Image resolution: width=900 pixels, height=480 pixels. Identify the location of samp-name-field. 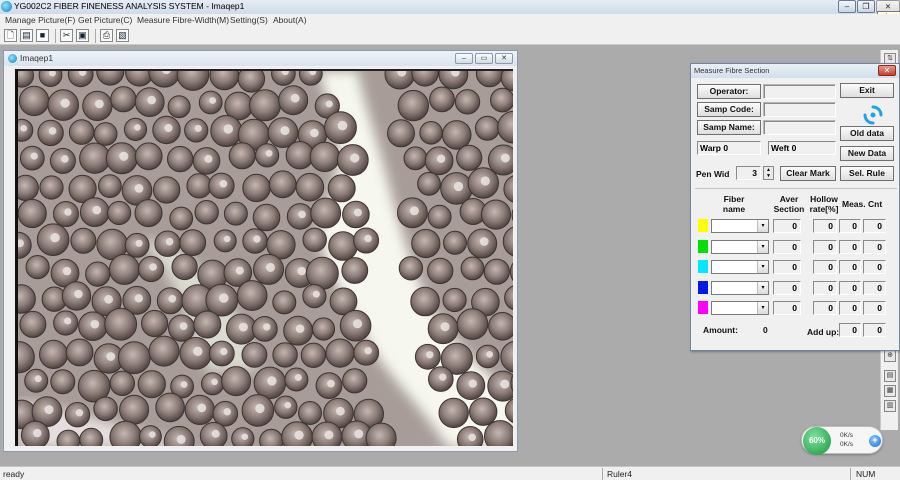
(799, 127).